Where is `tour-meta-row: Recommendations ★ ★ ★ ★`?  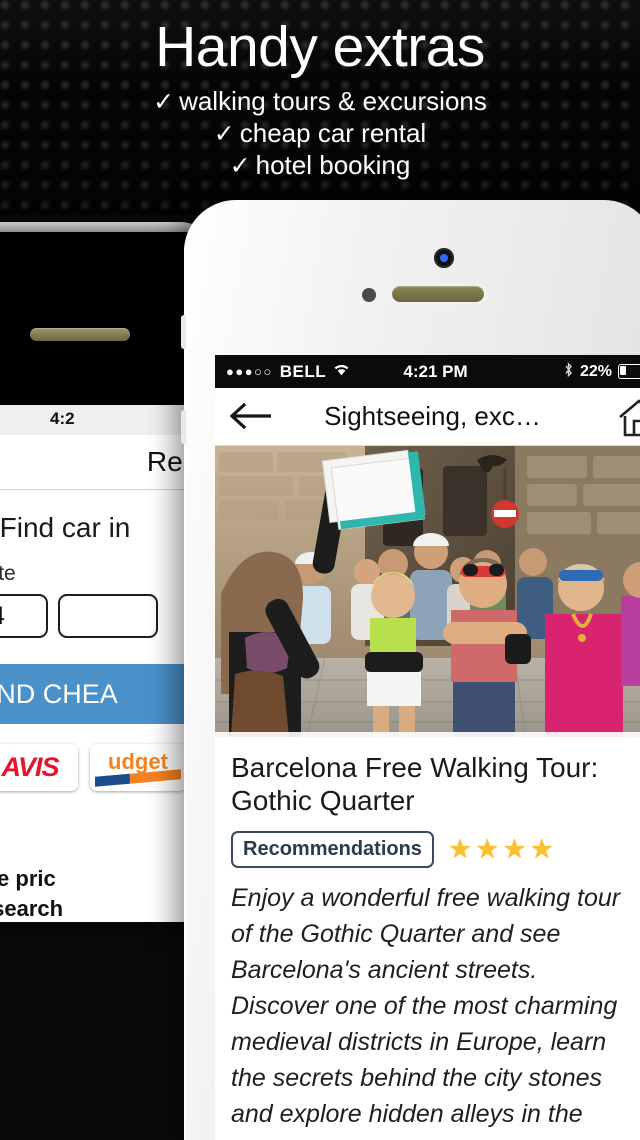 tour-meta-row: Recommendations ★ ★ ★ ★ is located at coordinates (435, 849).